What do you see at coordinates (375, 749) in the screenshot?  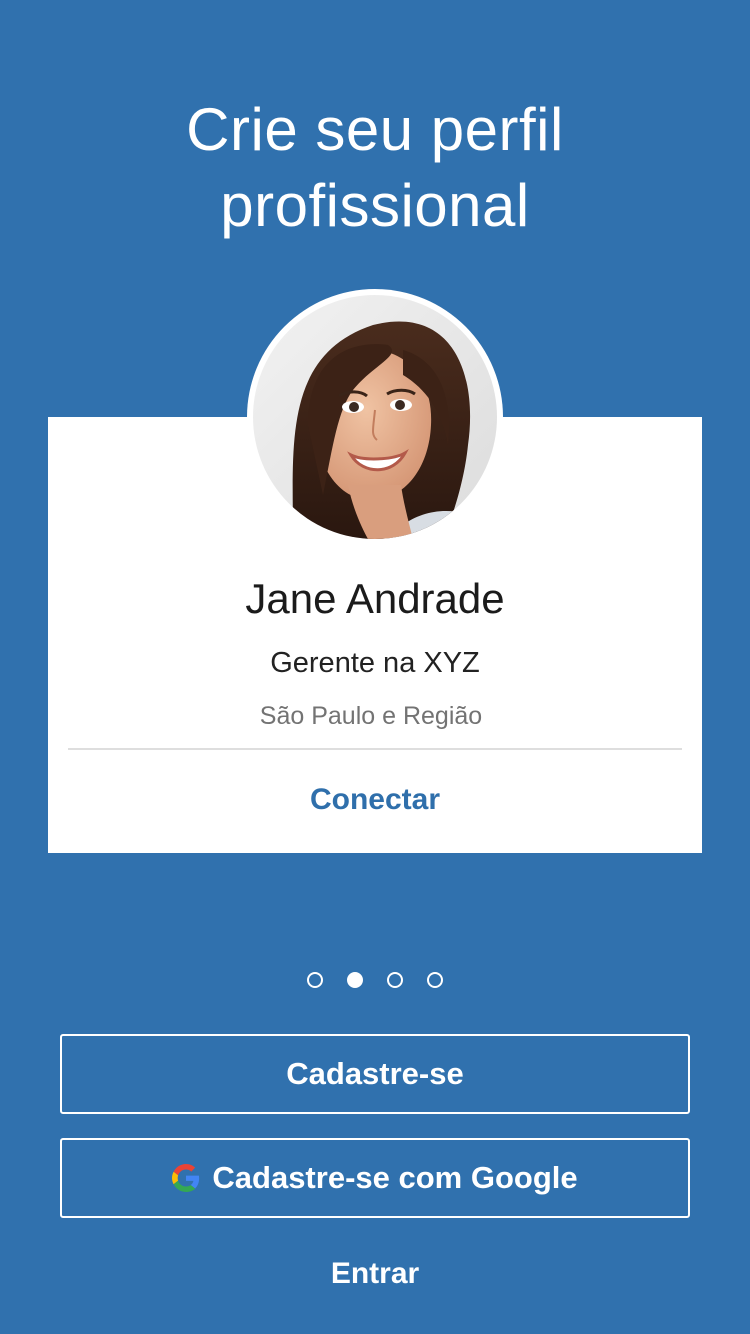 I see `card-divider` at bounding box center [375, 749].